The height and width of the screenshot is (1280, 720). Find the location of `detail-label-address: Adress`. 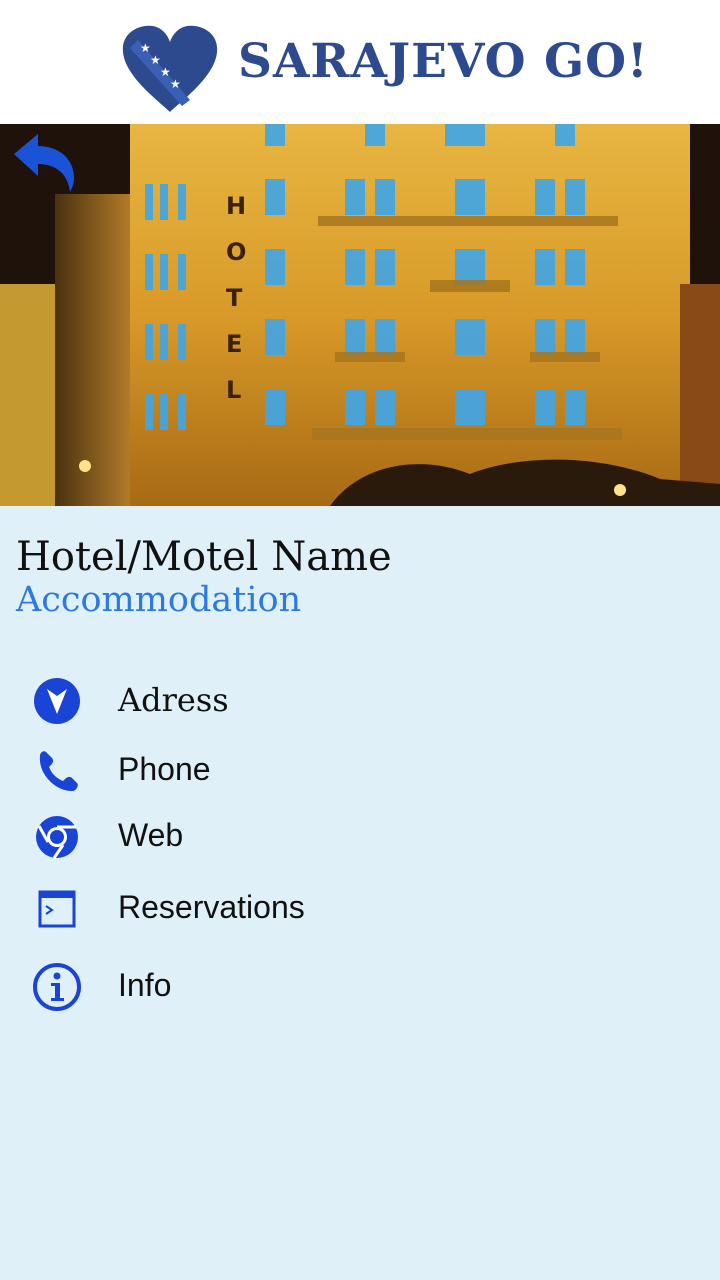

detail-label-address: Adress is located at coordinates (173, 700).